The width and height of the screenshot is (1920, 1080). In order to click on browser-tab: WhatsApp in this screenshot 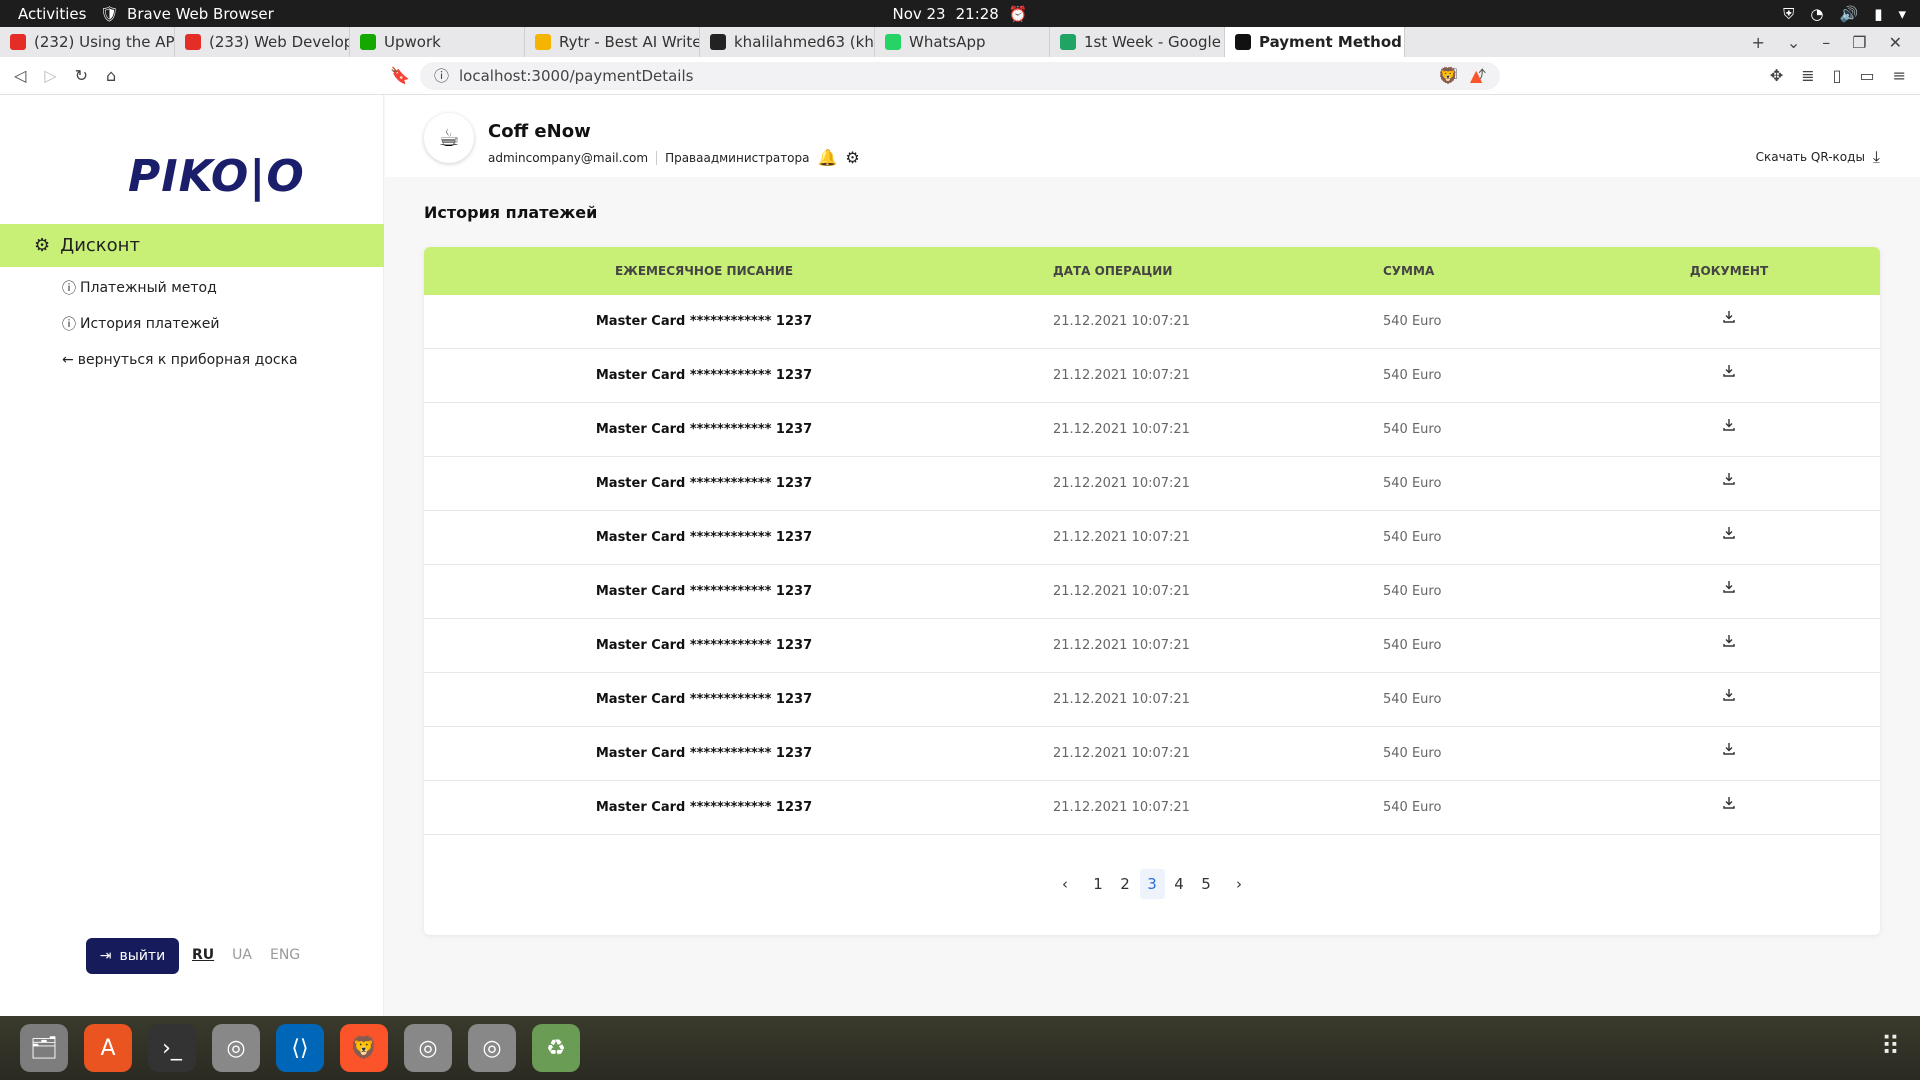, I will do `click(962, 42)`.